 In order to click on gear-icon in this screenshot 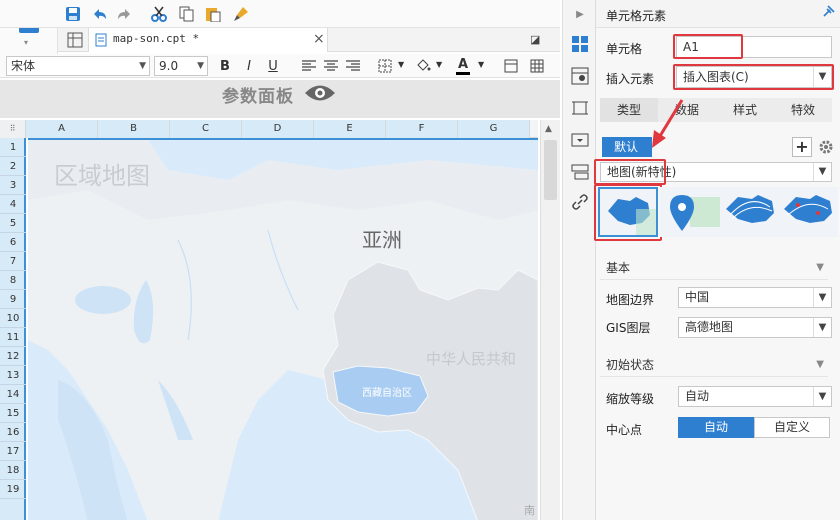, I will do `click(826, 148)`.